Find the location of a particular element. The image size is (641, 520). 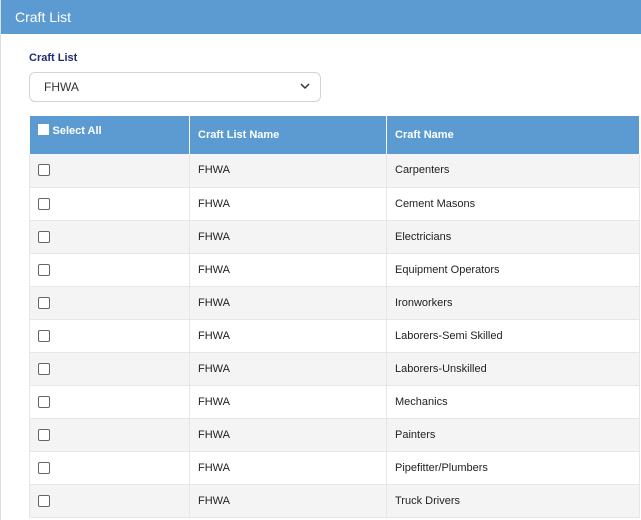

select-all-header: Select All is located at coordinates (109, 135).